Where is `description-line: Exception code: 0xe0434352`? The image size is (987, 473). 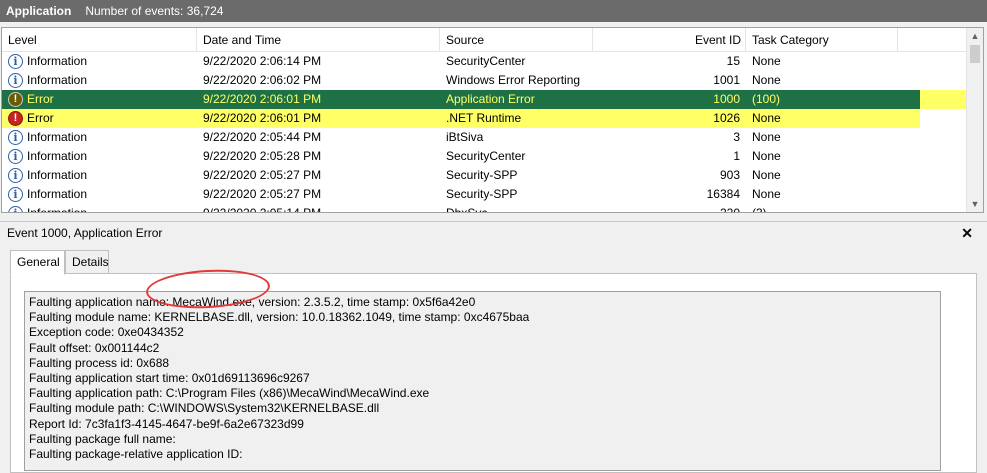 description-line: Exception code: 0xe0434352 is located at coordinates (106, 332).